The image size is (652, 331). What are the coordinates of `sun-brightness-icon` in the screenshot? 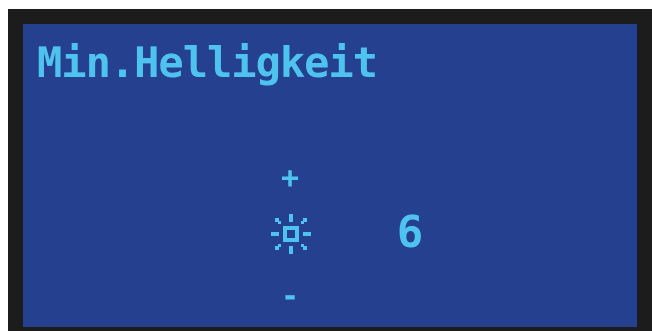 It's located at (291, 234).